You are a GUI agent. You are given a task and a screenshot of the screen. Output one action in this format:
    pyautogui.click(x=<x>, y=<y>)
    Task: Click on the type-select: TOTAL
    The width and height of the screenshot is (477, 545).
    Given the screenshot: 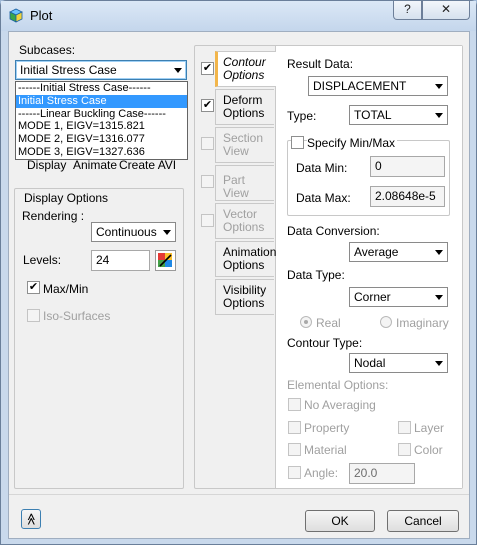 What is the action you would take?
    pyautogui.click(x=398, y=115)
    